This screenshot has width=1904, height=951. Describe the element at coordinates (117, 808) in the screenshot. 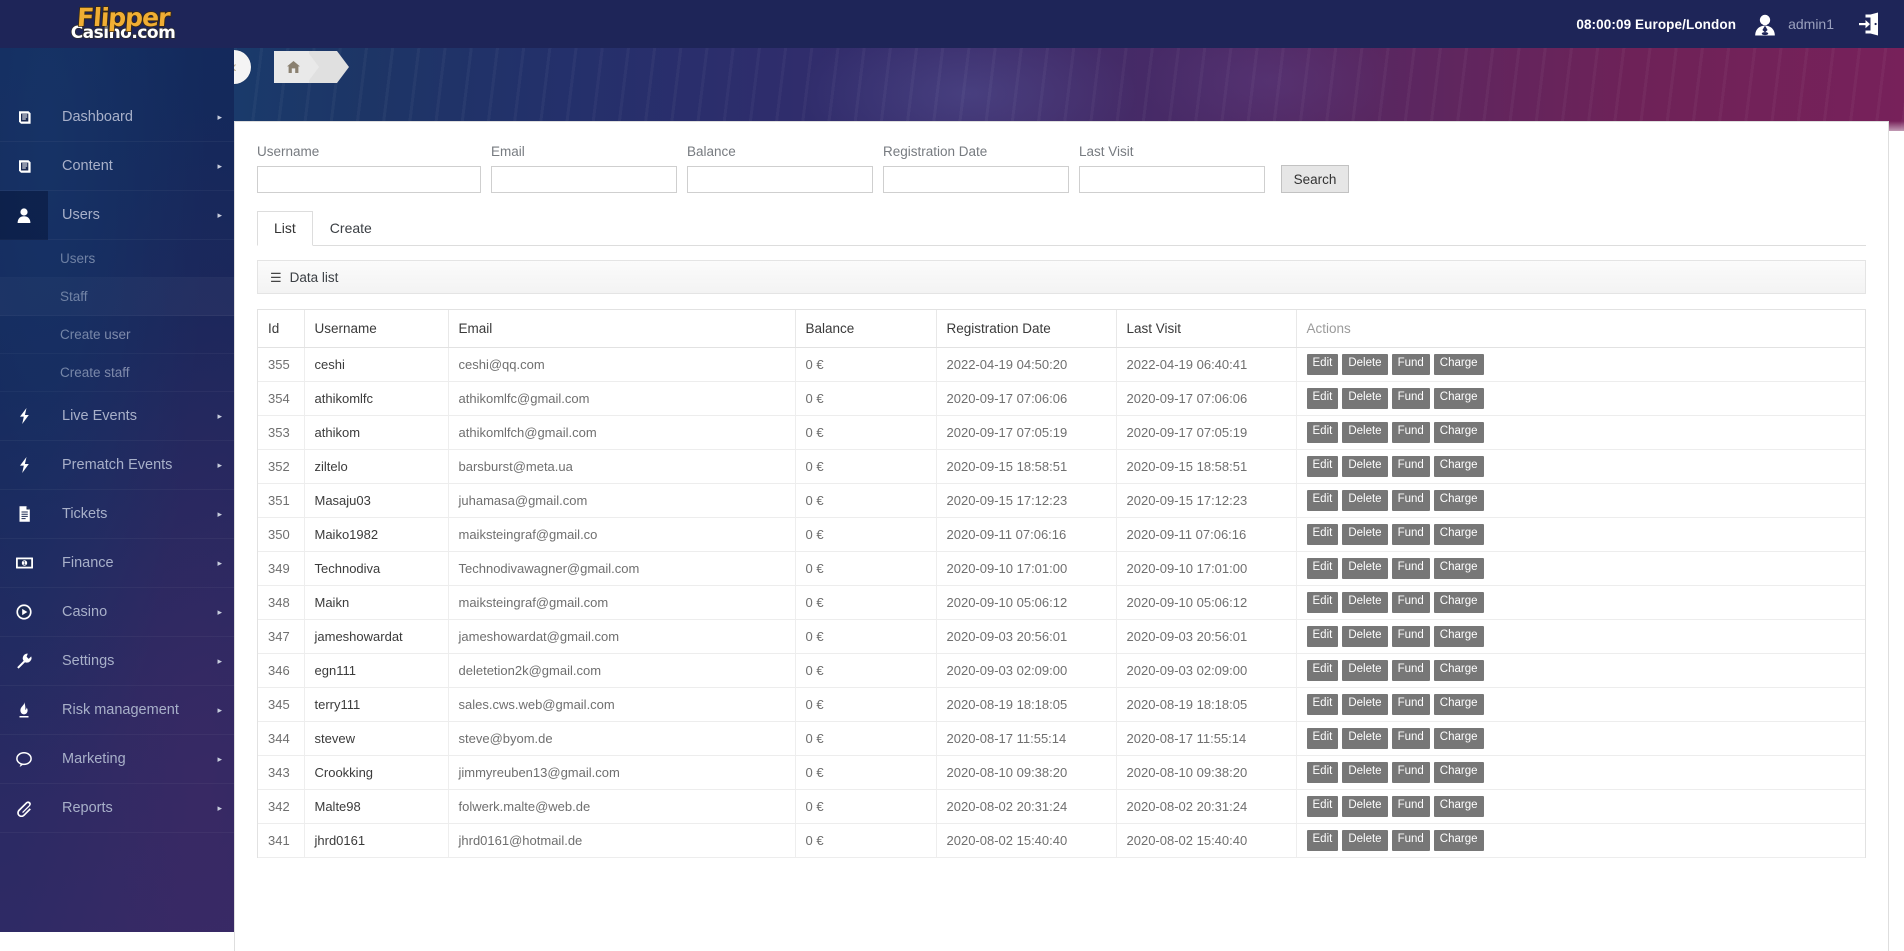

I see `sidebar-item-reports: Reports ▸` at that location.